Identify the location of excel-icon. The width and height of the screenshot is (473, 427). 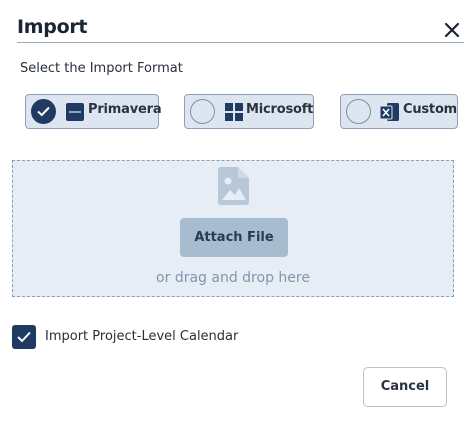
(389, 114).